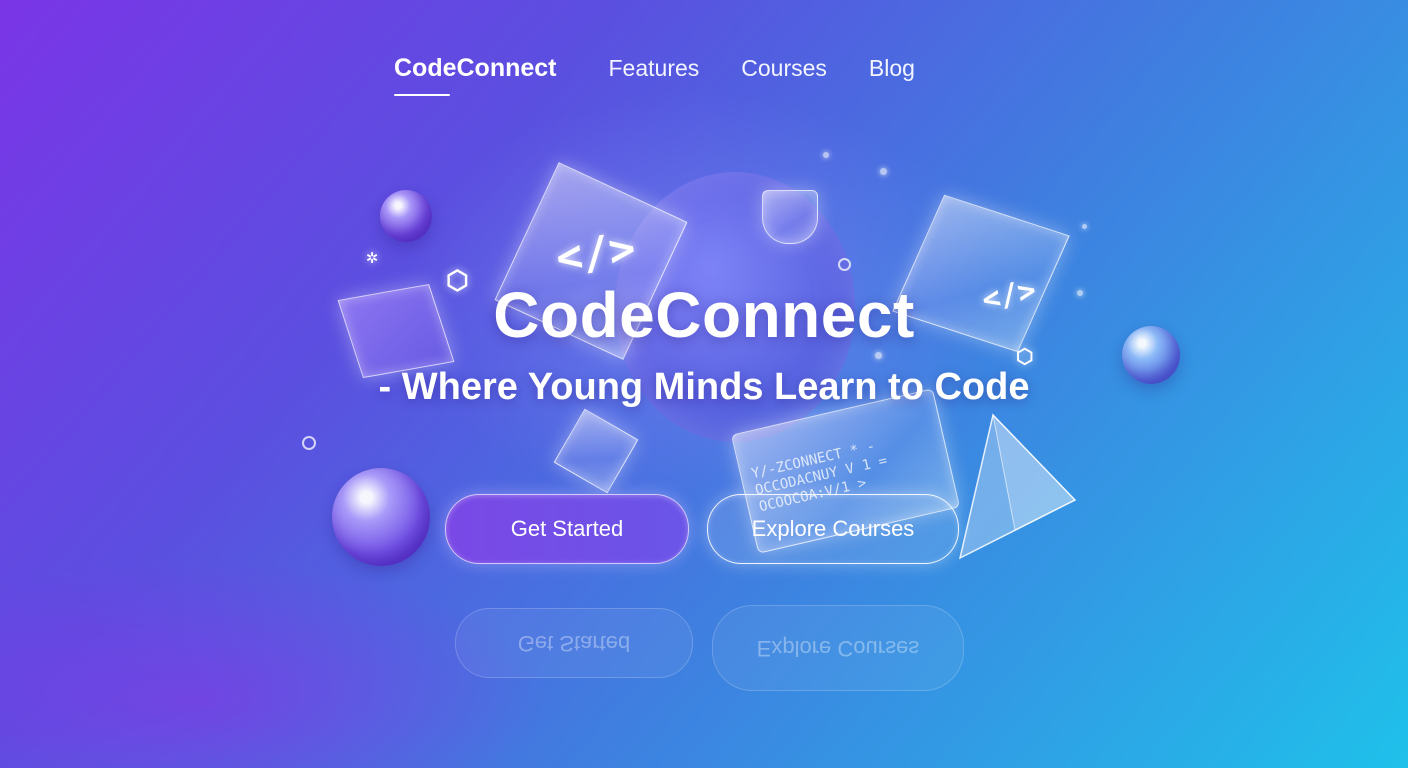  I want to click on shield-icon, so click(790, 217).